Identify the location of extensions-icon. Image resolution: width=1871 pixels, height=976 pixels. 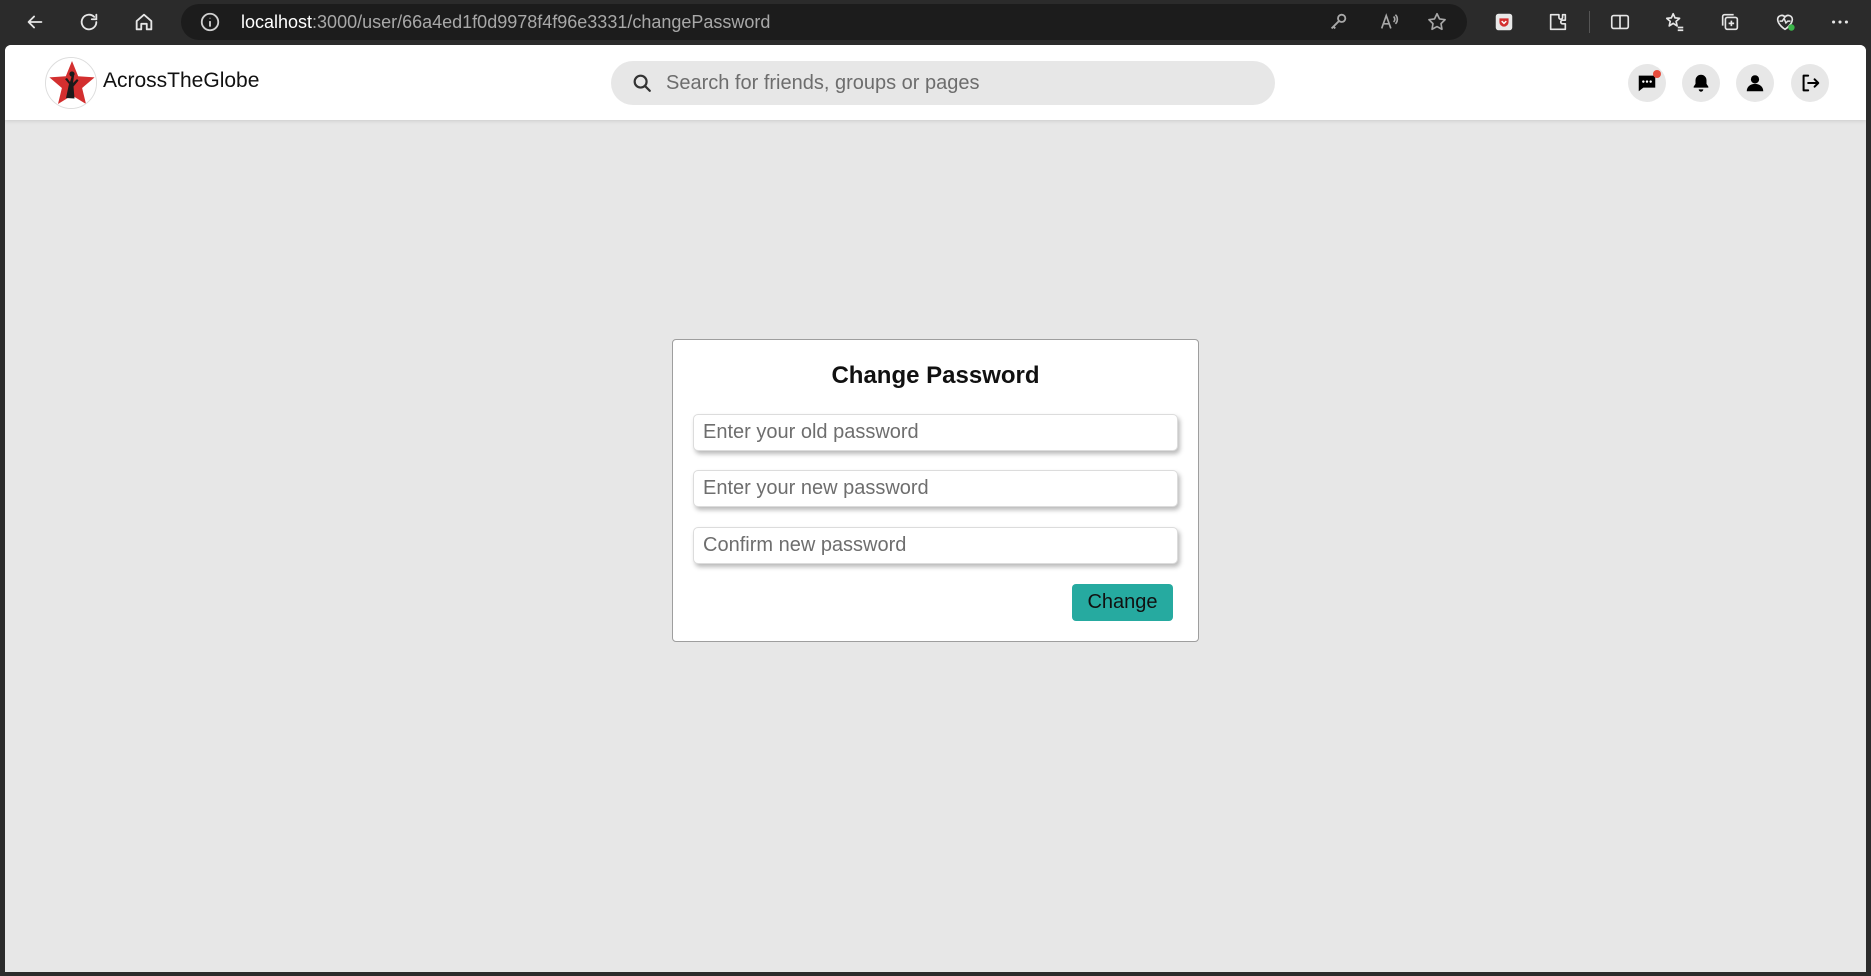
(1558, 22).